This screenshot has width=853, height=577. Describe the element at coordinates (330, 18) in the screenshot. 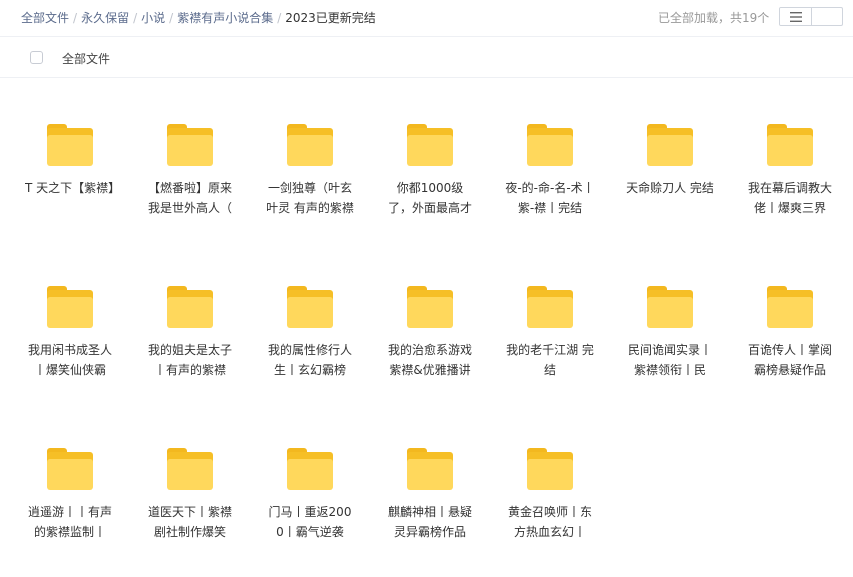

I see `breadcrumb-current: 2023已更新完结` at that location.